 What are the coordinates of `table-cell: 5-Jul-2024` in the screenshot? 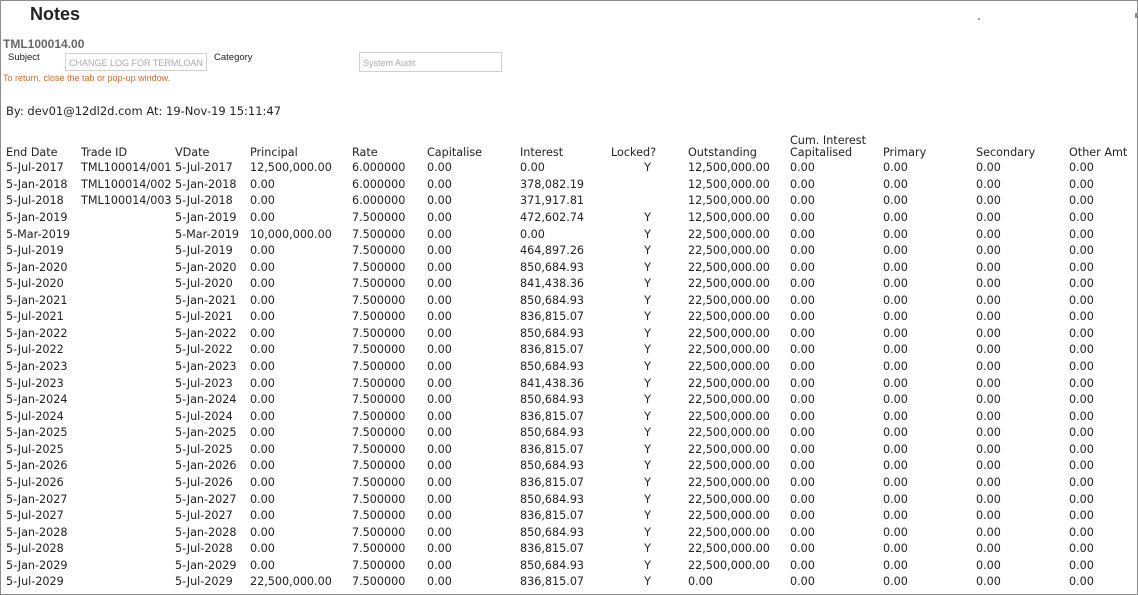 It's located at (204, 416).